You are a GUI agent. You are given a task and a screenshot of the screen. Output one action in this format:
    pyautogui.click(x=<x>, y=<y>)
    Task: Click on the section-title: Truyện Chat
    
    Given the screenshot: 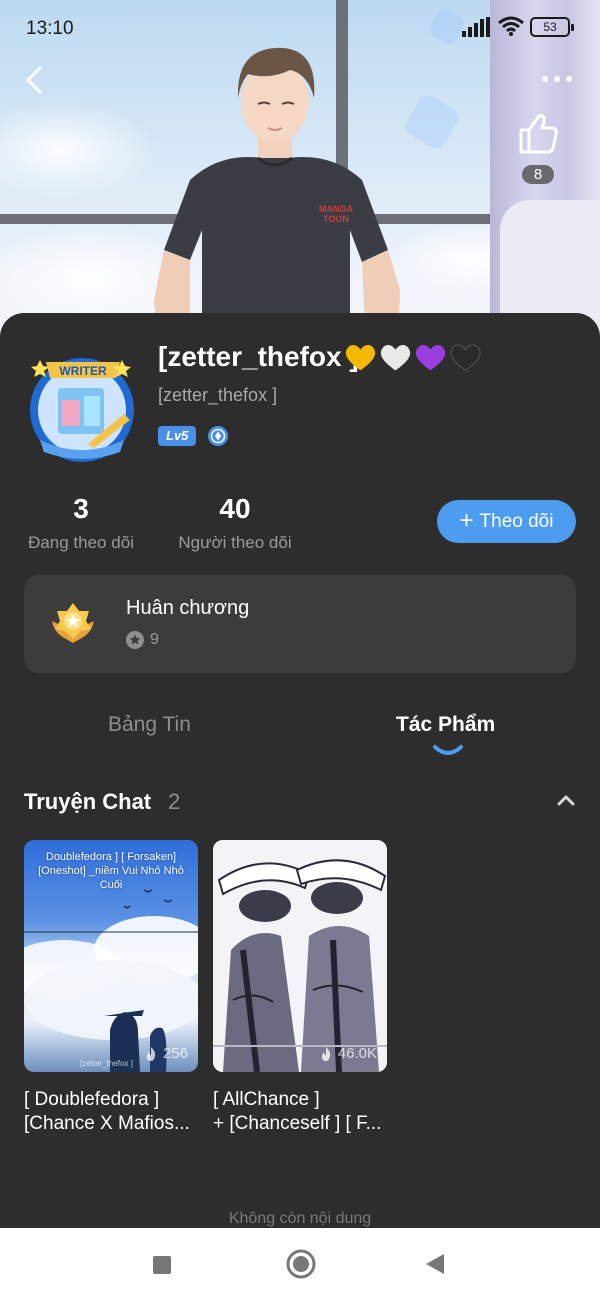 What is the action you would take?
    pyautogui.click(x=88, y=801)
    